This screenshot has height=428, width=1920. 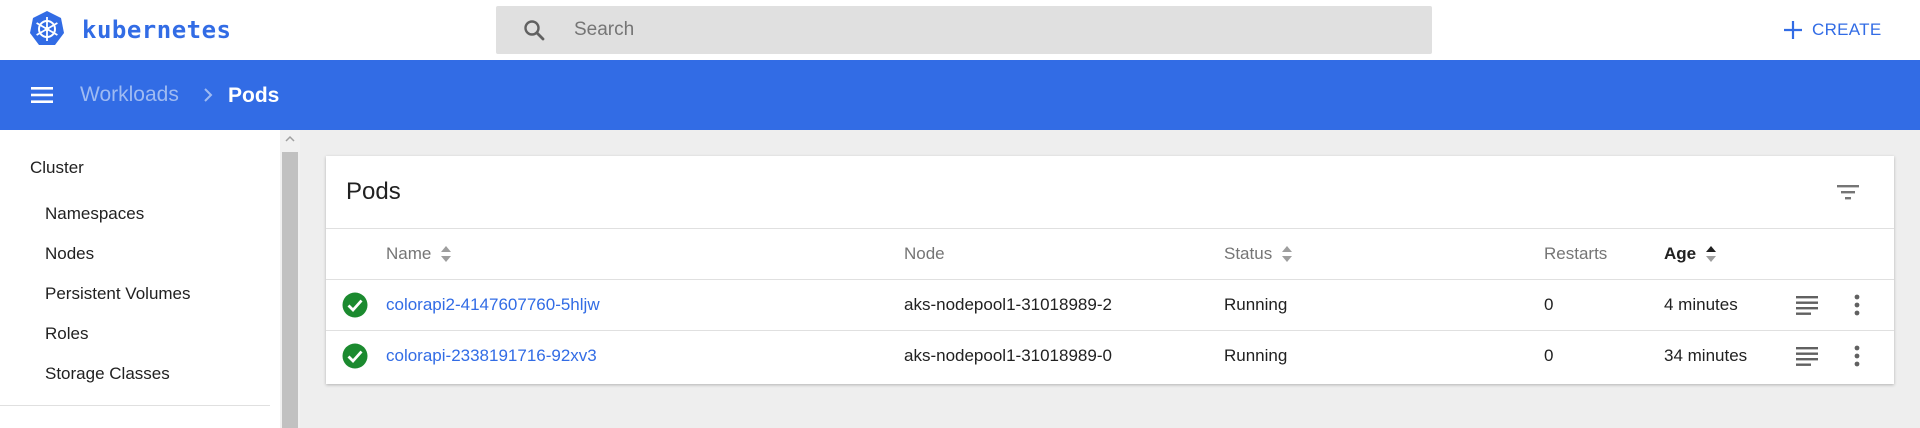 What do you see at coordinates (42, 95) in the screenshot?
I see `menu-icon` at bounding box center [42, 95].